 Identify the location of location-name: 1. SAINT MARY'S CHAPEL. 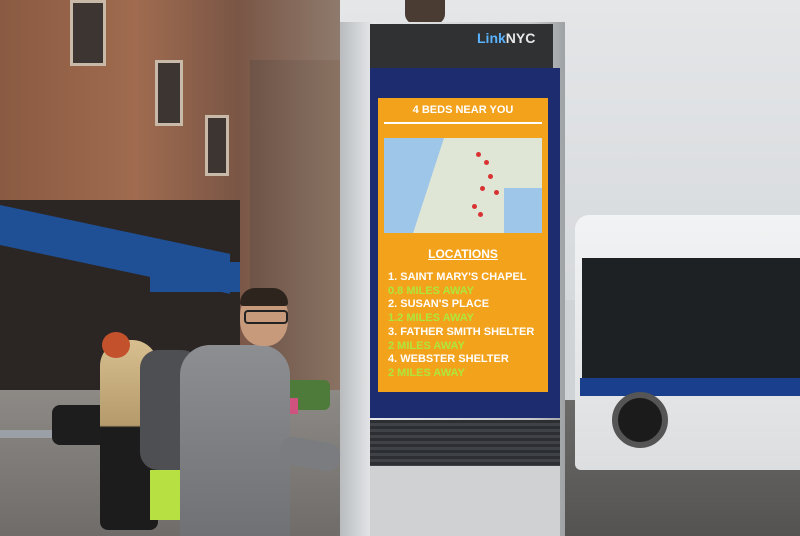
(457, 277).